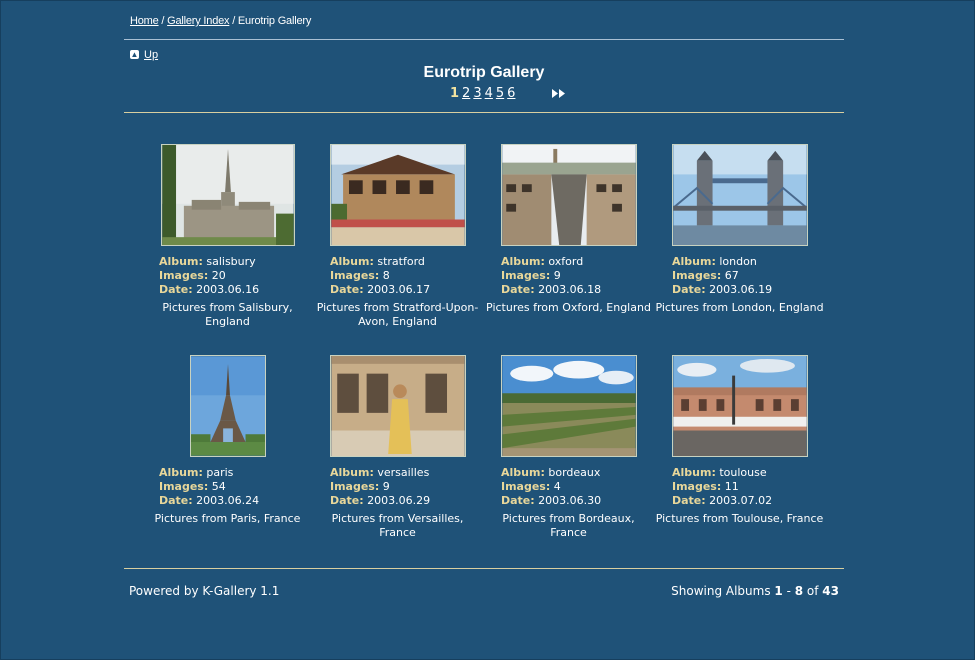 The height and width of the screenshot is (660, 975). What do you see at coordinates (500, 93) in the screenshot?
I see `page-5-link: 5` at bounding box center [500, 93].